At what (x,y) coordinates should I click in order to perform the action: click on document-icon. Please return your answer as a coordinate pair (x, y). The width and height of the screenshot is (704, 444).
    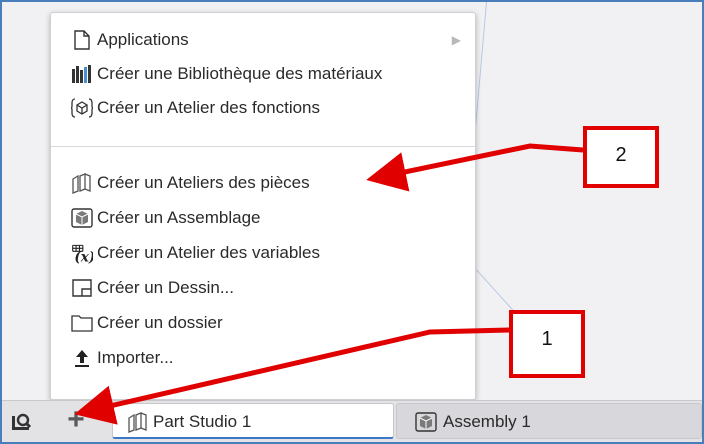
    Looking at the image, I should click on (82, 40).